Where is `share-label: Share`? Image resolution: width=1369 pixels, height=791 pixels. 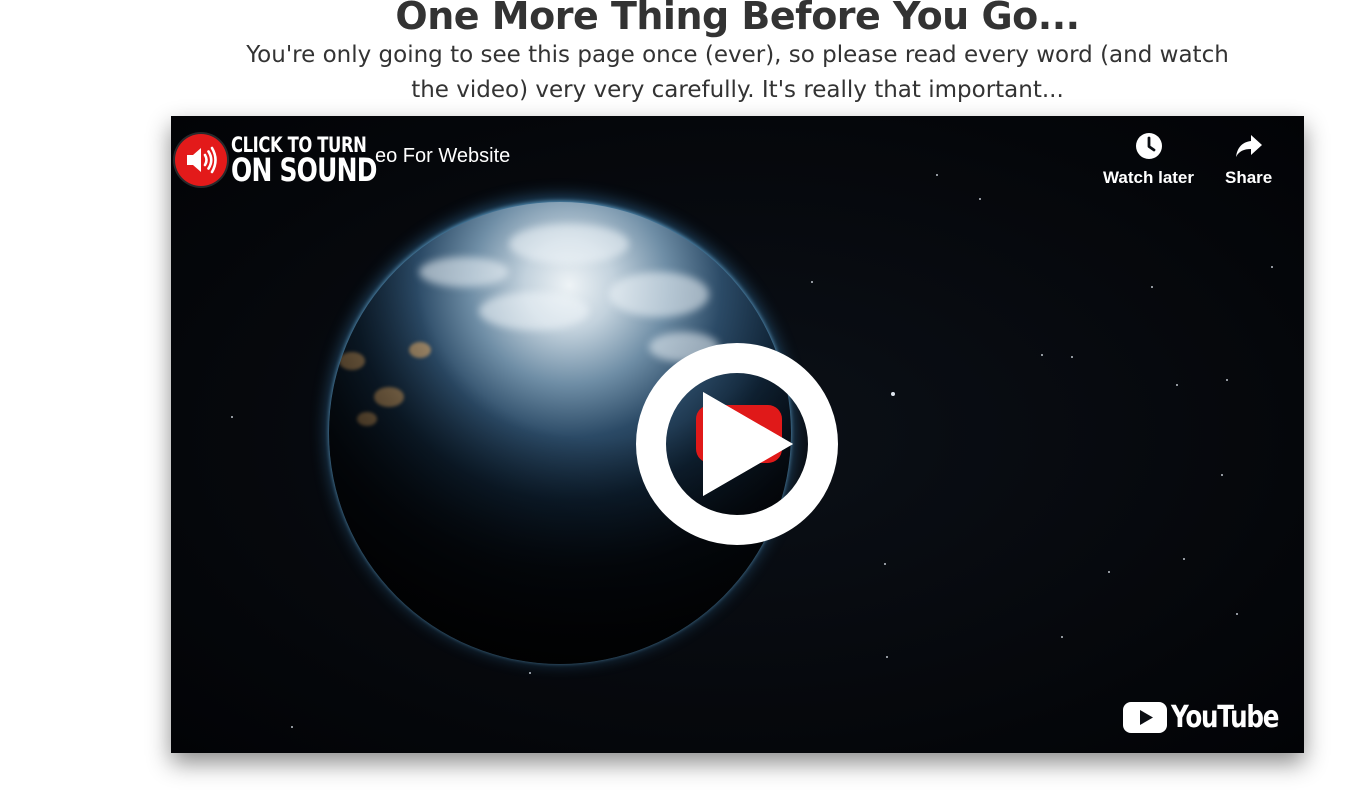
share-label: Share is located at coordinates (1249, 177).